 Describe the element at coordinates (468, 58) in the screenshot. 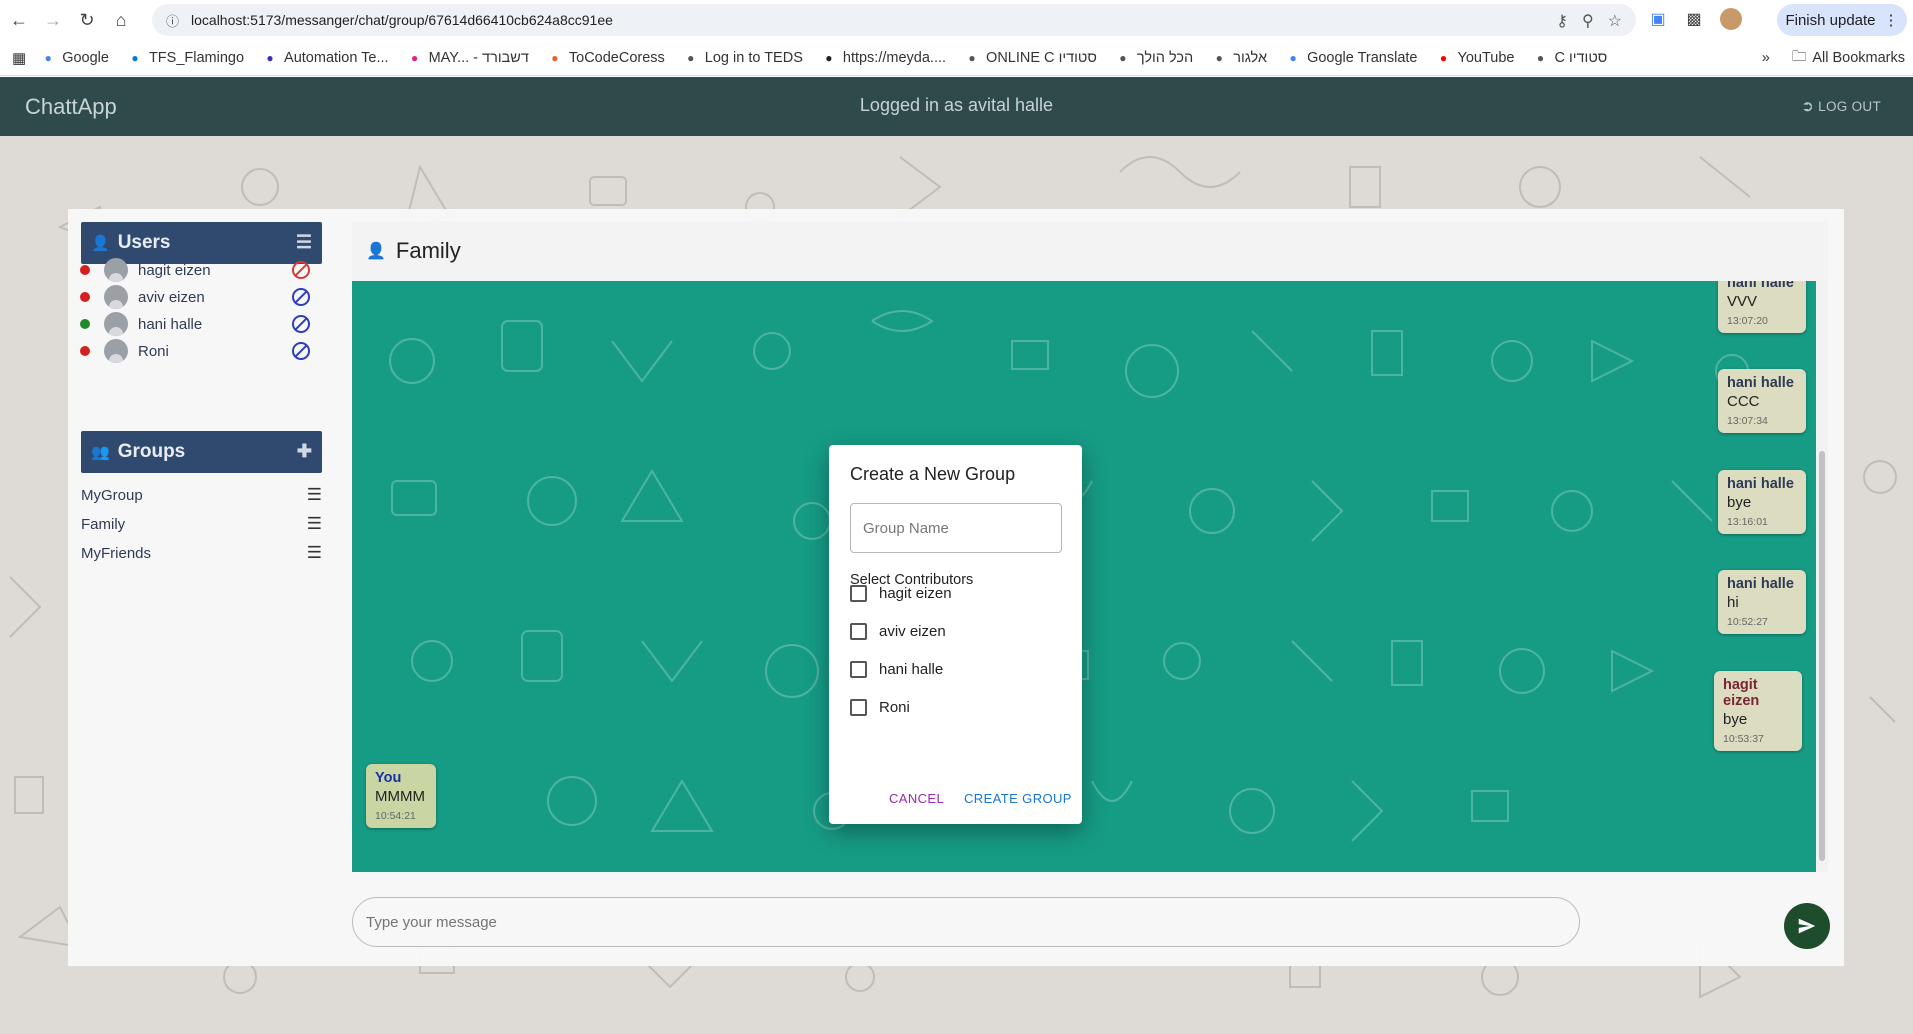

I see `bookmark-item: ● MAY... - דשבורד` at that location.